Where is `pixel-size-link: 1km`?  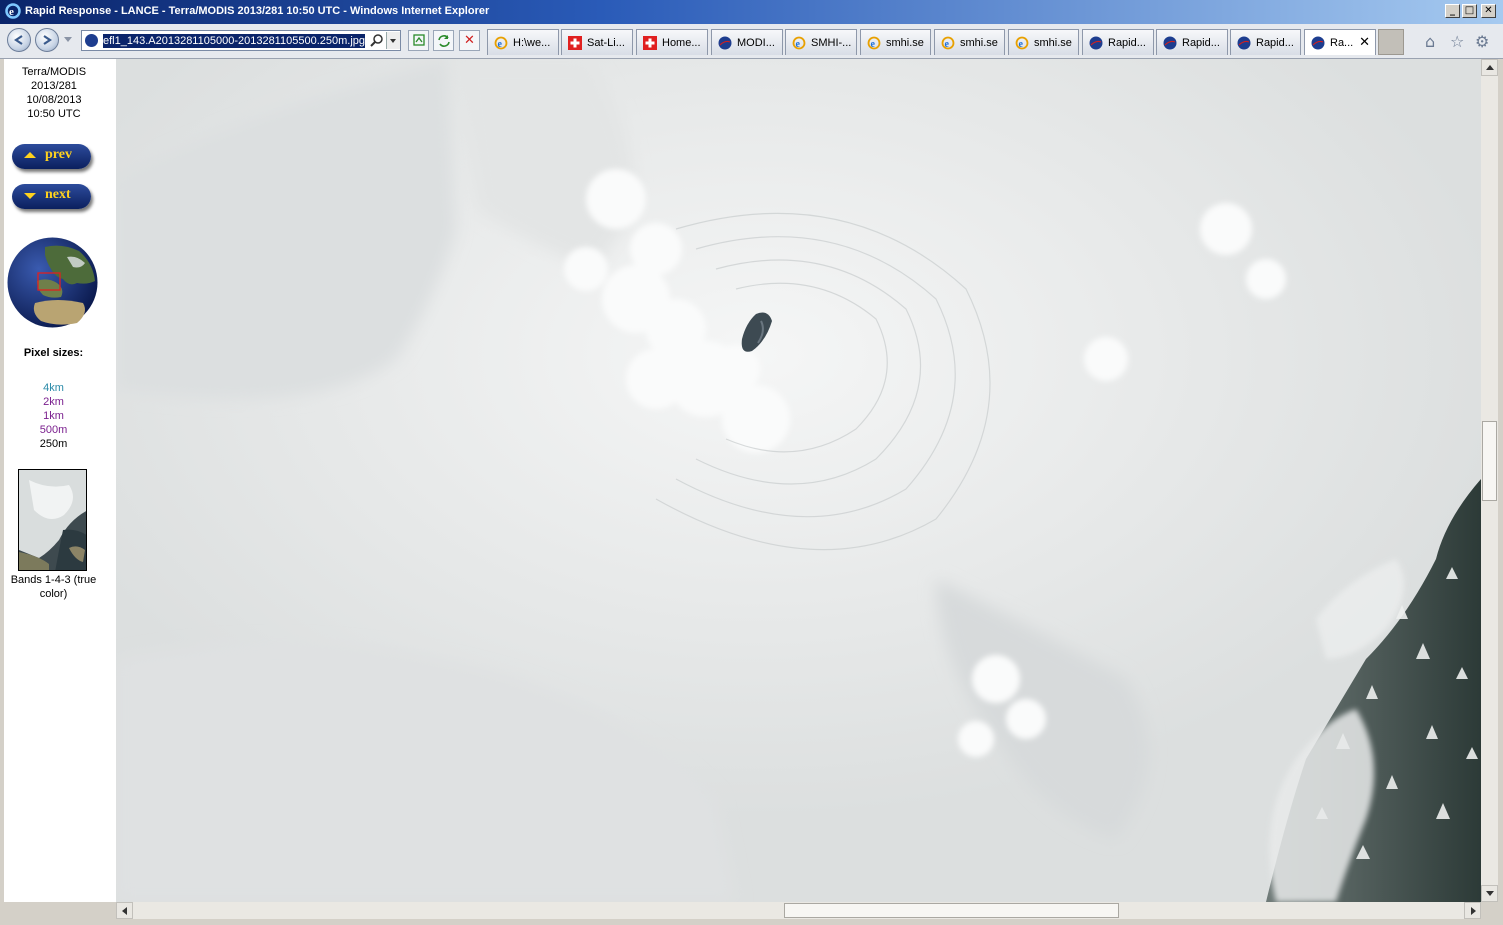 pixel-size-link: 1km is located at coordinates (53, 416).